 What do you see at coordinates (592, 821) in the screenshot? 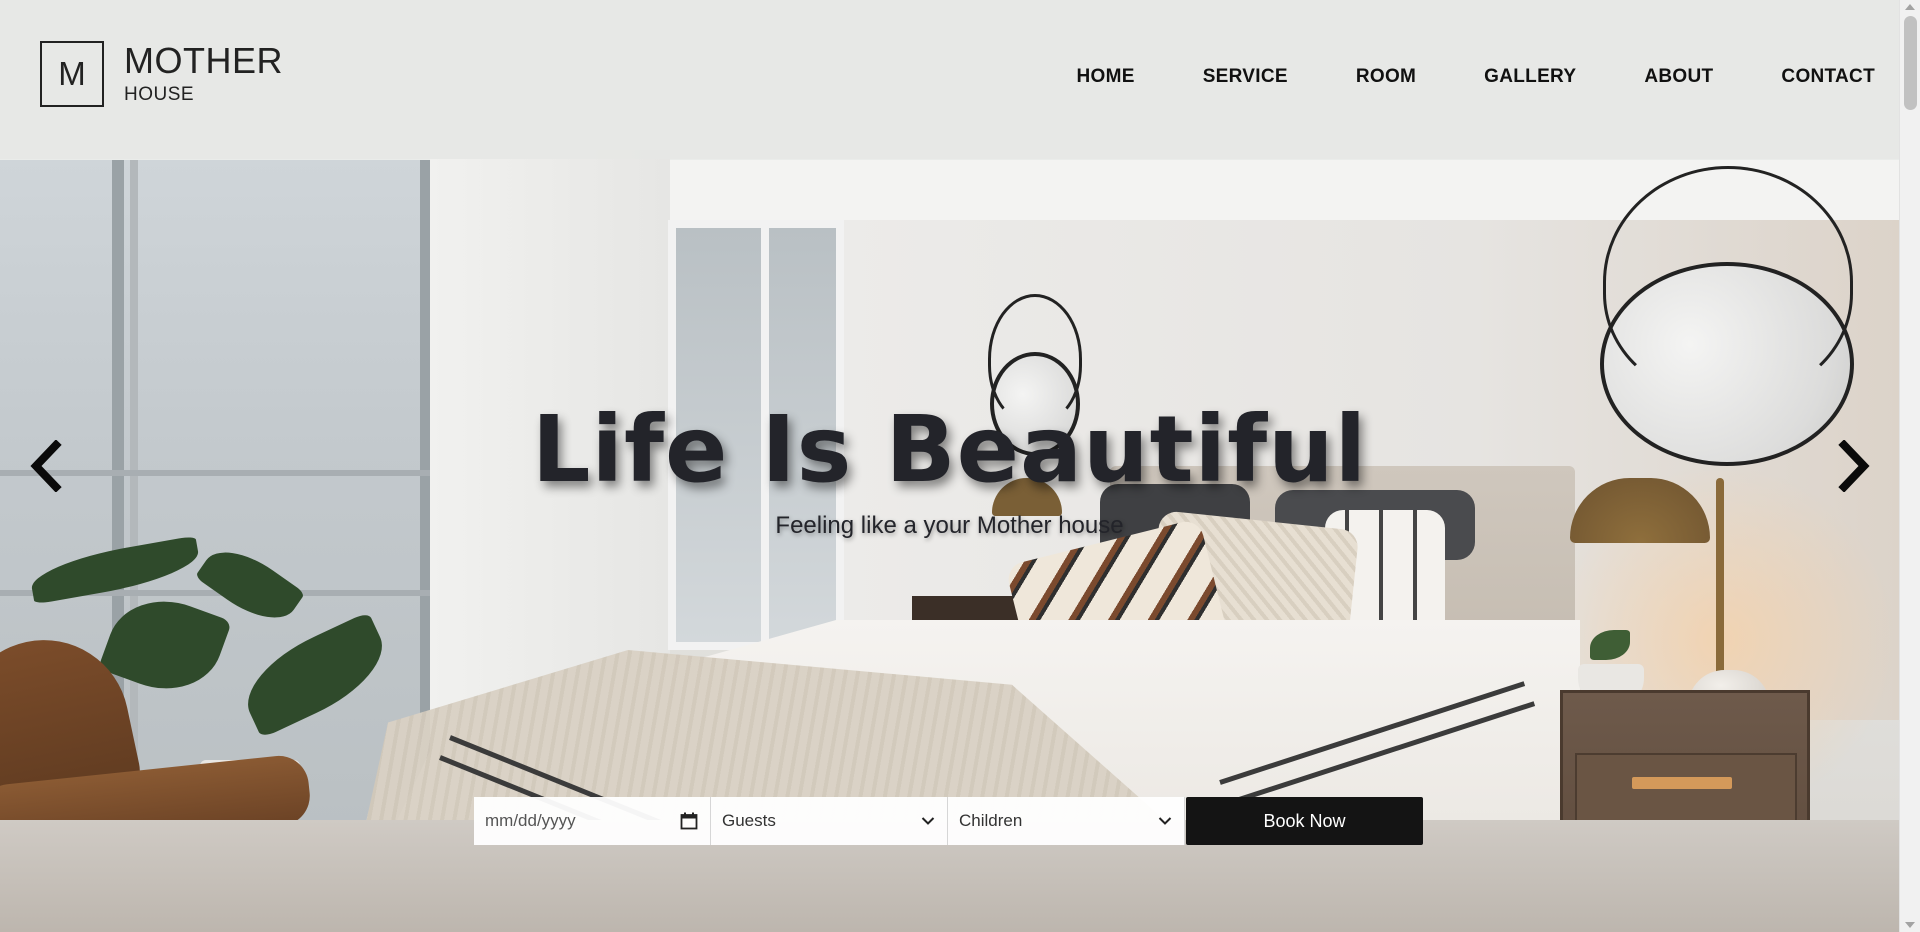
I see `date-field: mm/dd/yyyy` at bounding box center [592, 821].